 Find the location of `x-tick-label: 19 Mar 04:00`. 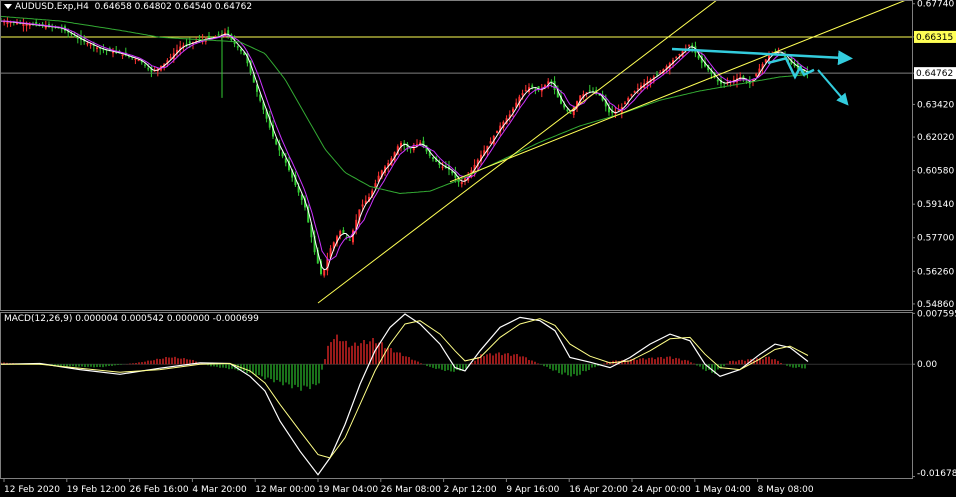

x-tick-label: 19 Mar 04:00 is located at coordinates (348, 490).